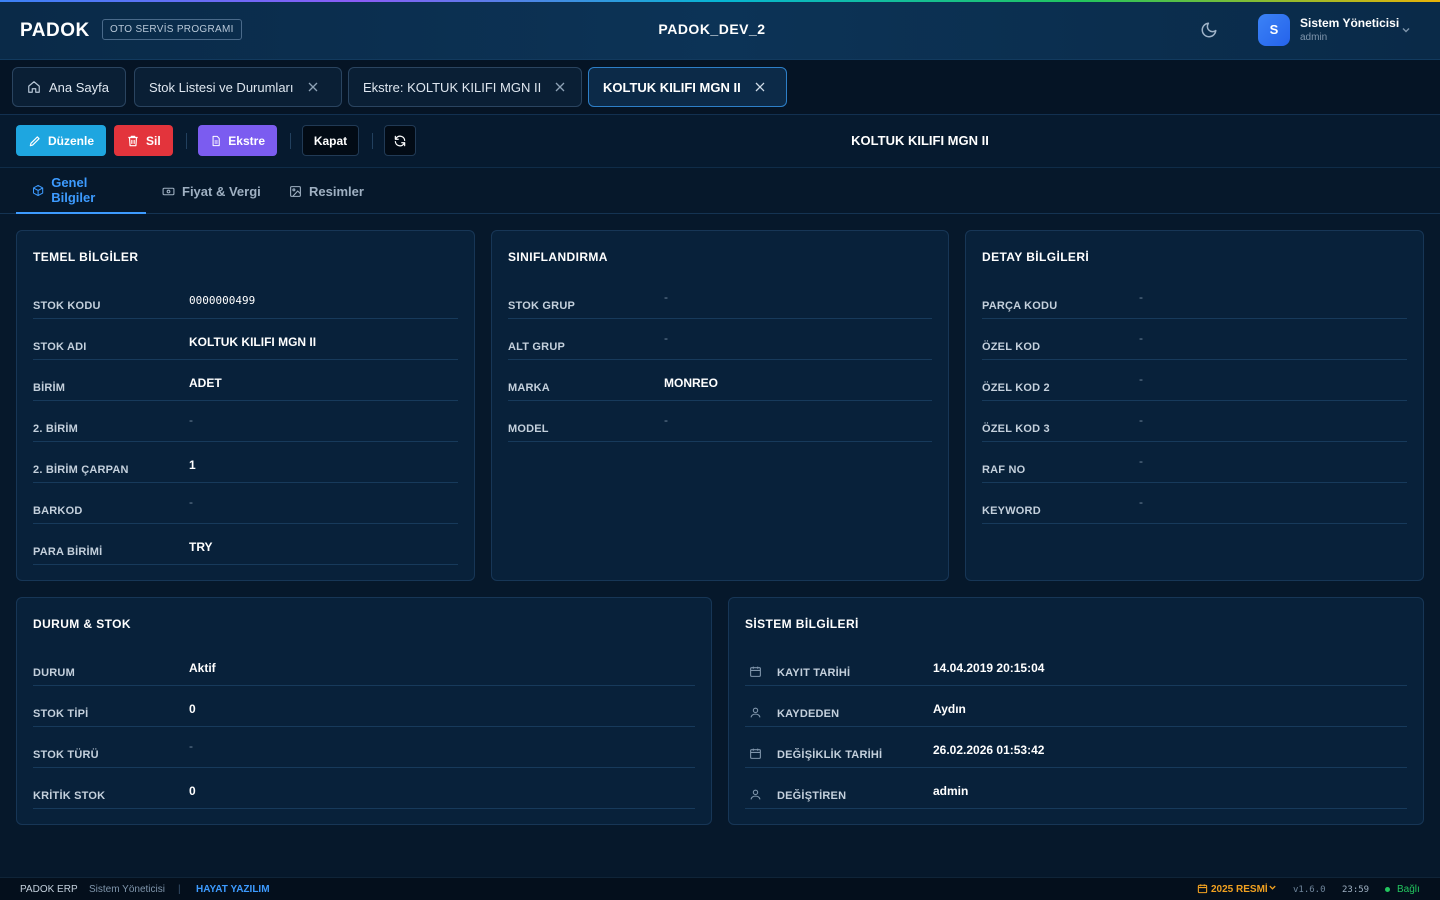  I want to click on tab-stock-list: Stok Listesi ve Durumları, so click(238, 87).